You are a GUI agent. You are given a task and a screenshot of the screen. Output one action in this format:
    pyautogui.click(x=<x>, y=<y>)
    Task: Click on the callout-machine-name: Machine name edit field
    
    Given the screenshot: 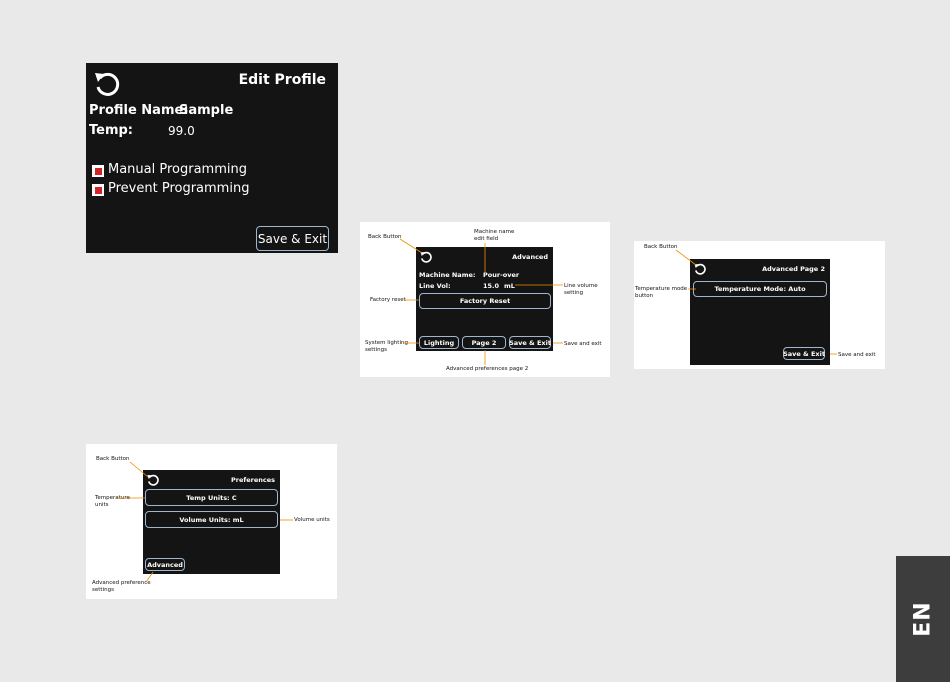 What is the action you would take?
    pyautogui.click(x=494, y=235)
    